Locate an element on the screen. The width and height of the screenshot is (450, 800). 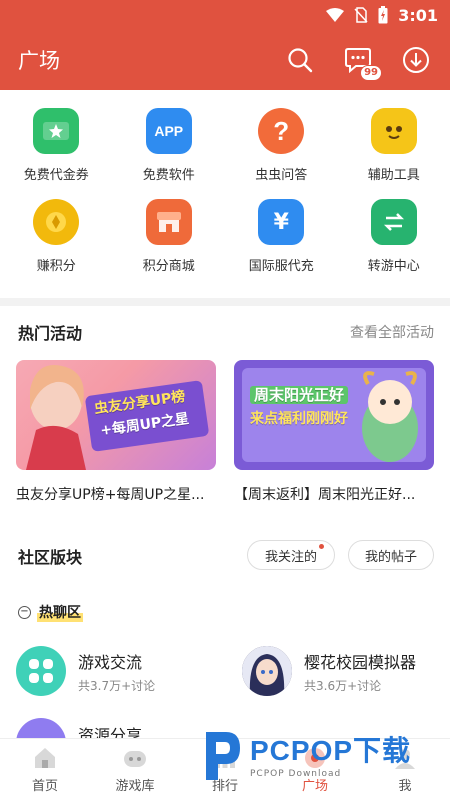
yen-icon-text: ¥ is located at coordinates (281, 222).